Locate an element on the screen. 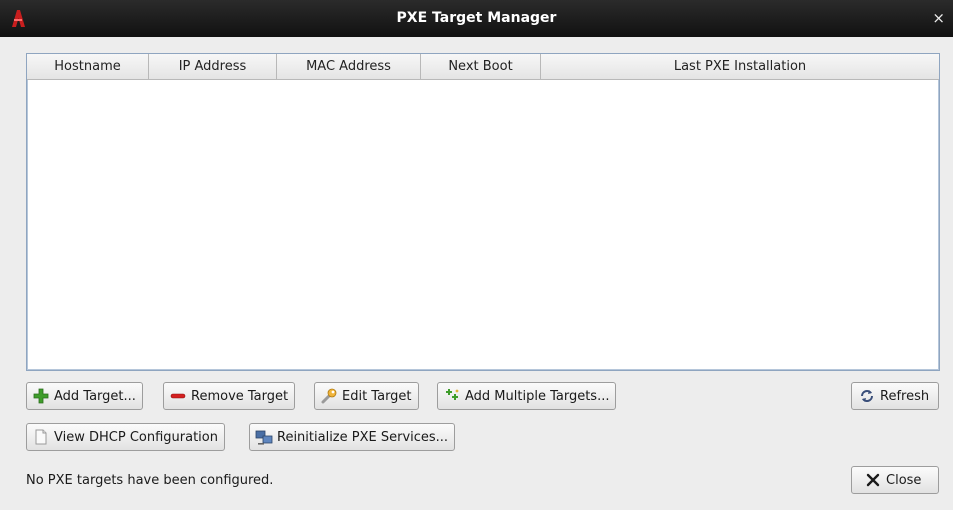  x-icon is located at coordinates (873, 480).